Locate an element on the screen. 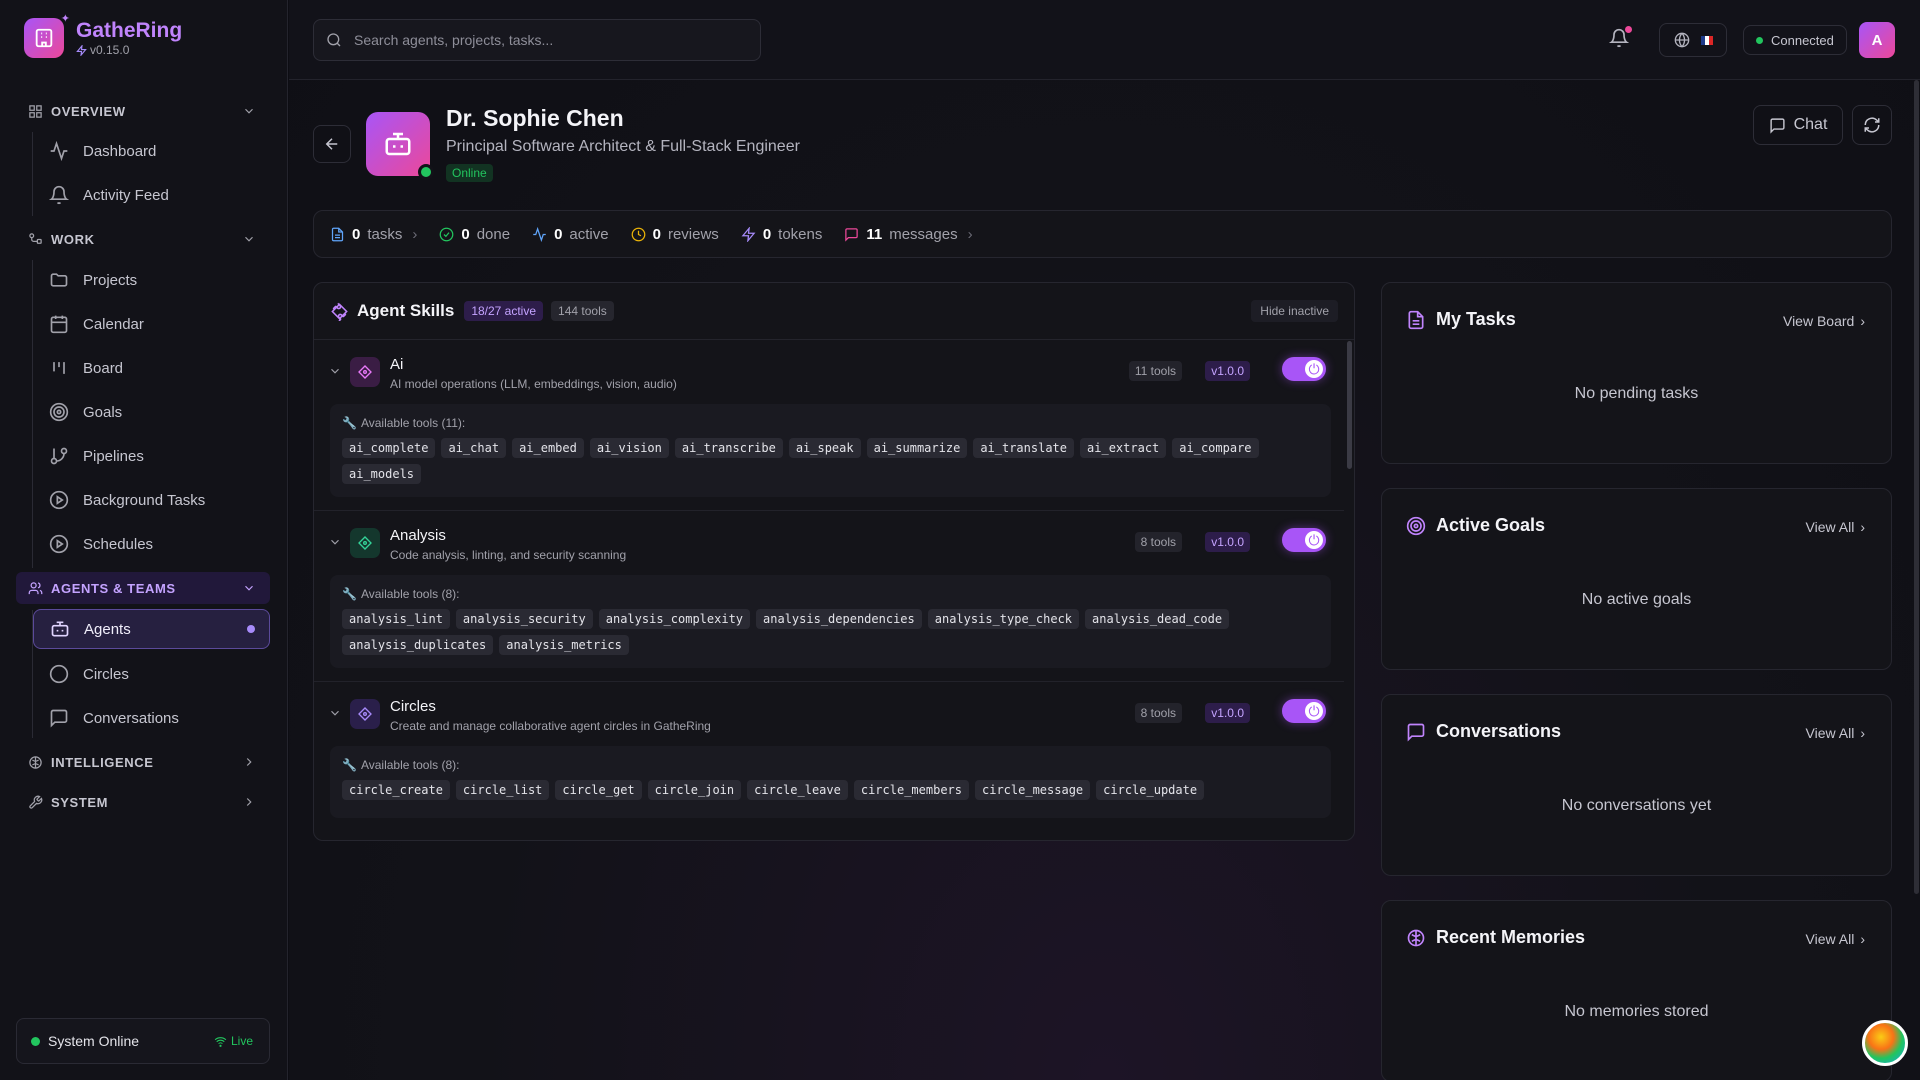  sidebar-item-label: Calendar is located at coordinates (113, 324).